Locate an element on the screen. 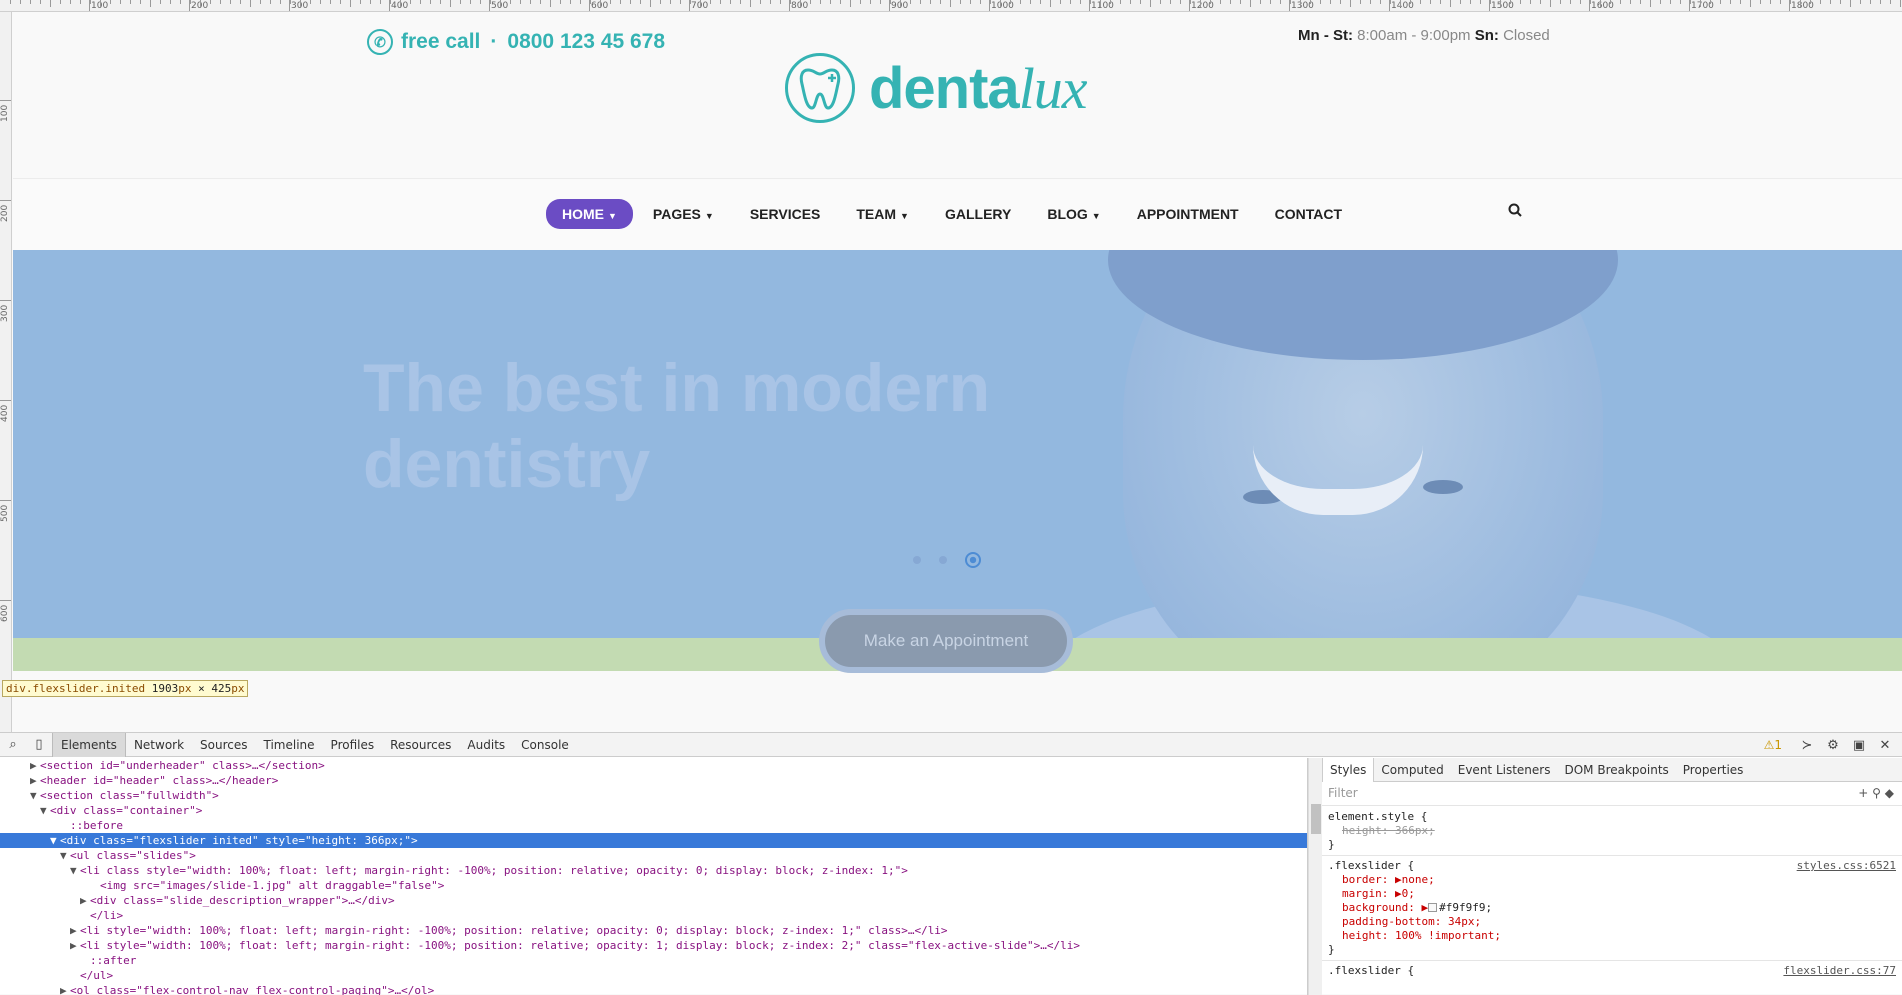 The image size is (1902, 995). pin-icon: ⚲ is located at coordinates (1876, 793).